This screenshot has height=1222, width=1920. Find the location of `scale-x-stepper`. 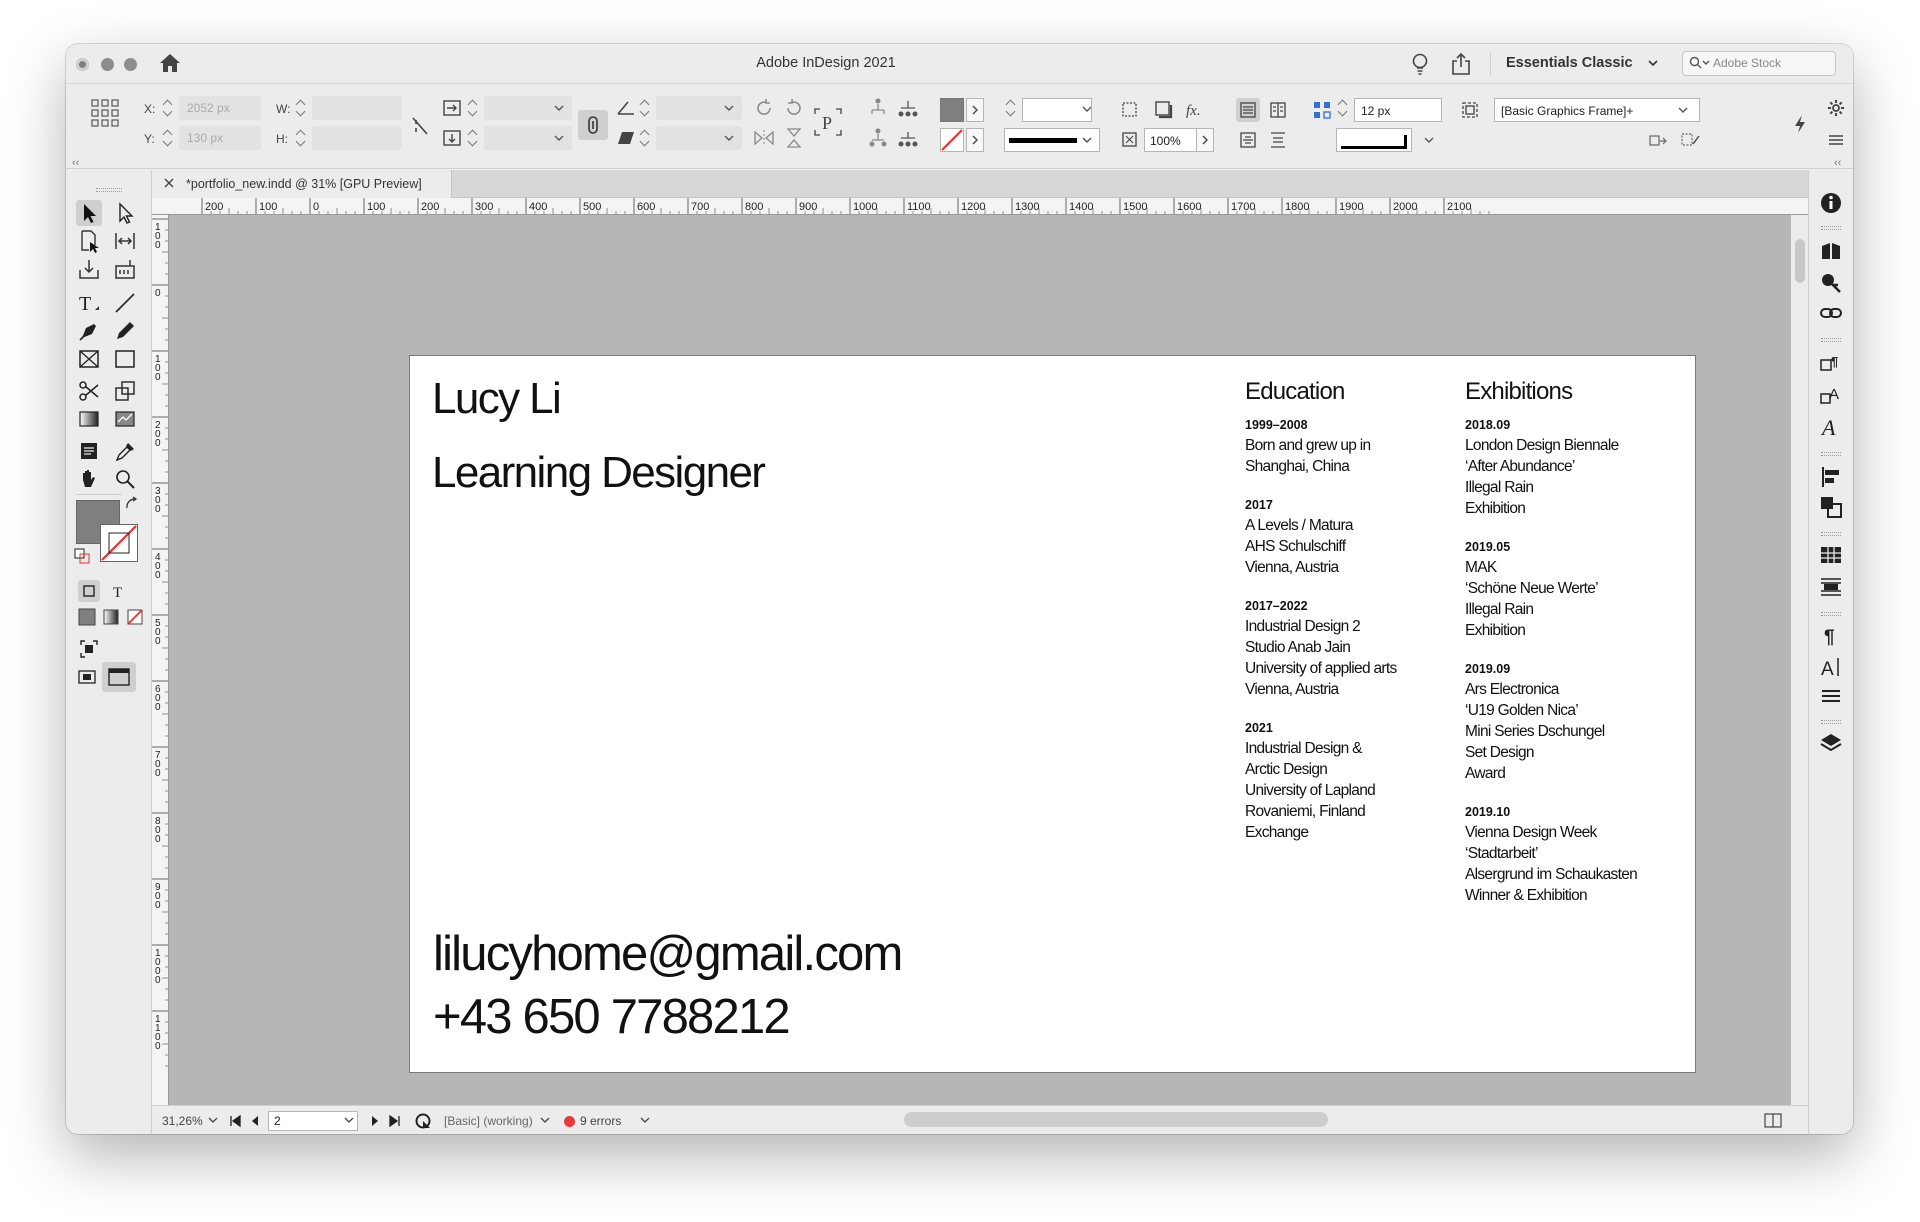

scale-x-stepper is located at coordinates (473, 108).